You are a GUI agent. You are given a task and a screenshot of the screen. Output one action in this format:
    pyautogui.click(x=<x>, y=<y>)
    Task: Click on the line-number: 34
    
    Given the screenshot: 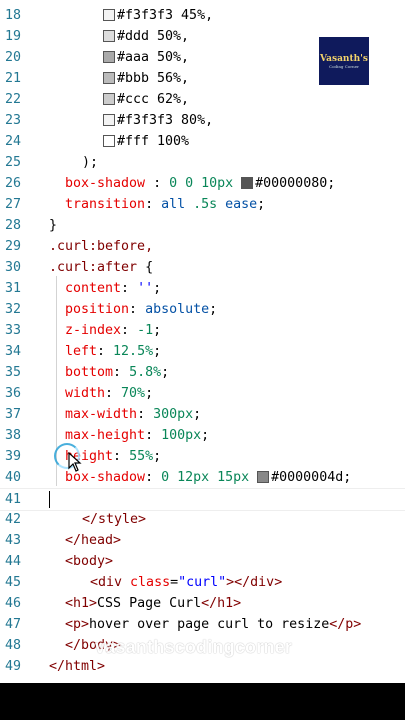 What is the action you would take?
    pyautogui.click(x=12, y=351)
    